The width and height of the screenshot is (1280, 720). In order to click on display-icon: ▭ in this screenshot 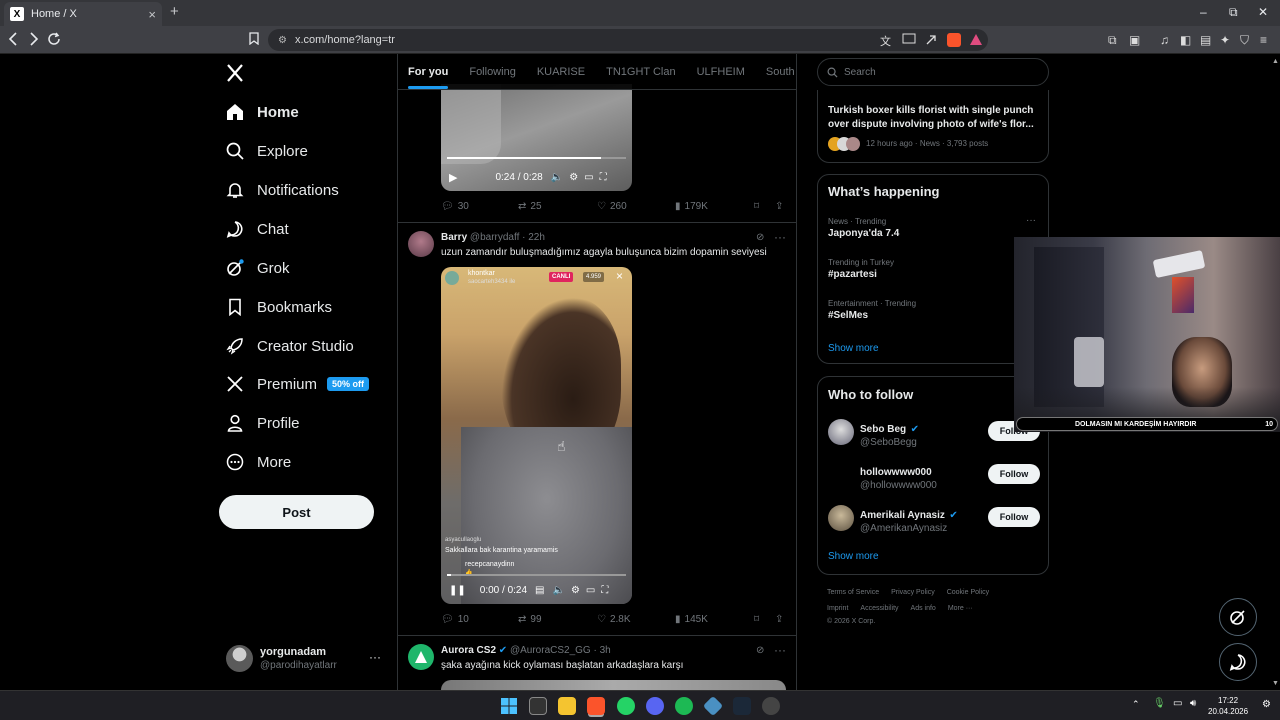, I will do `click(1177, 703)`.